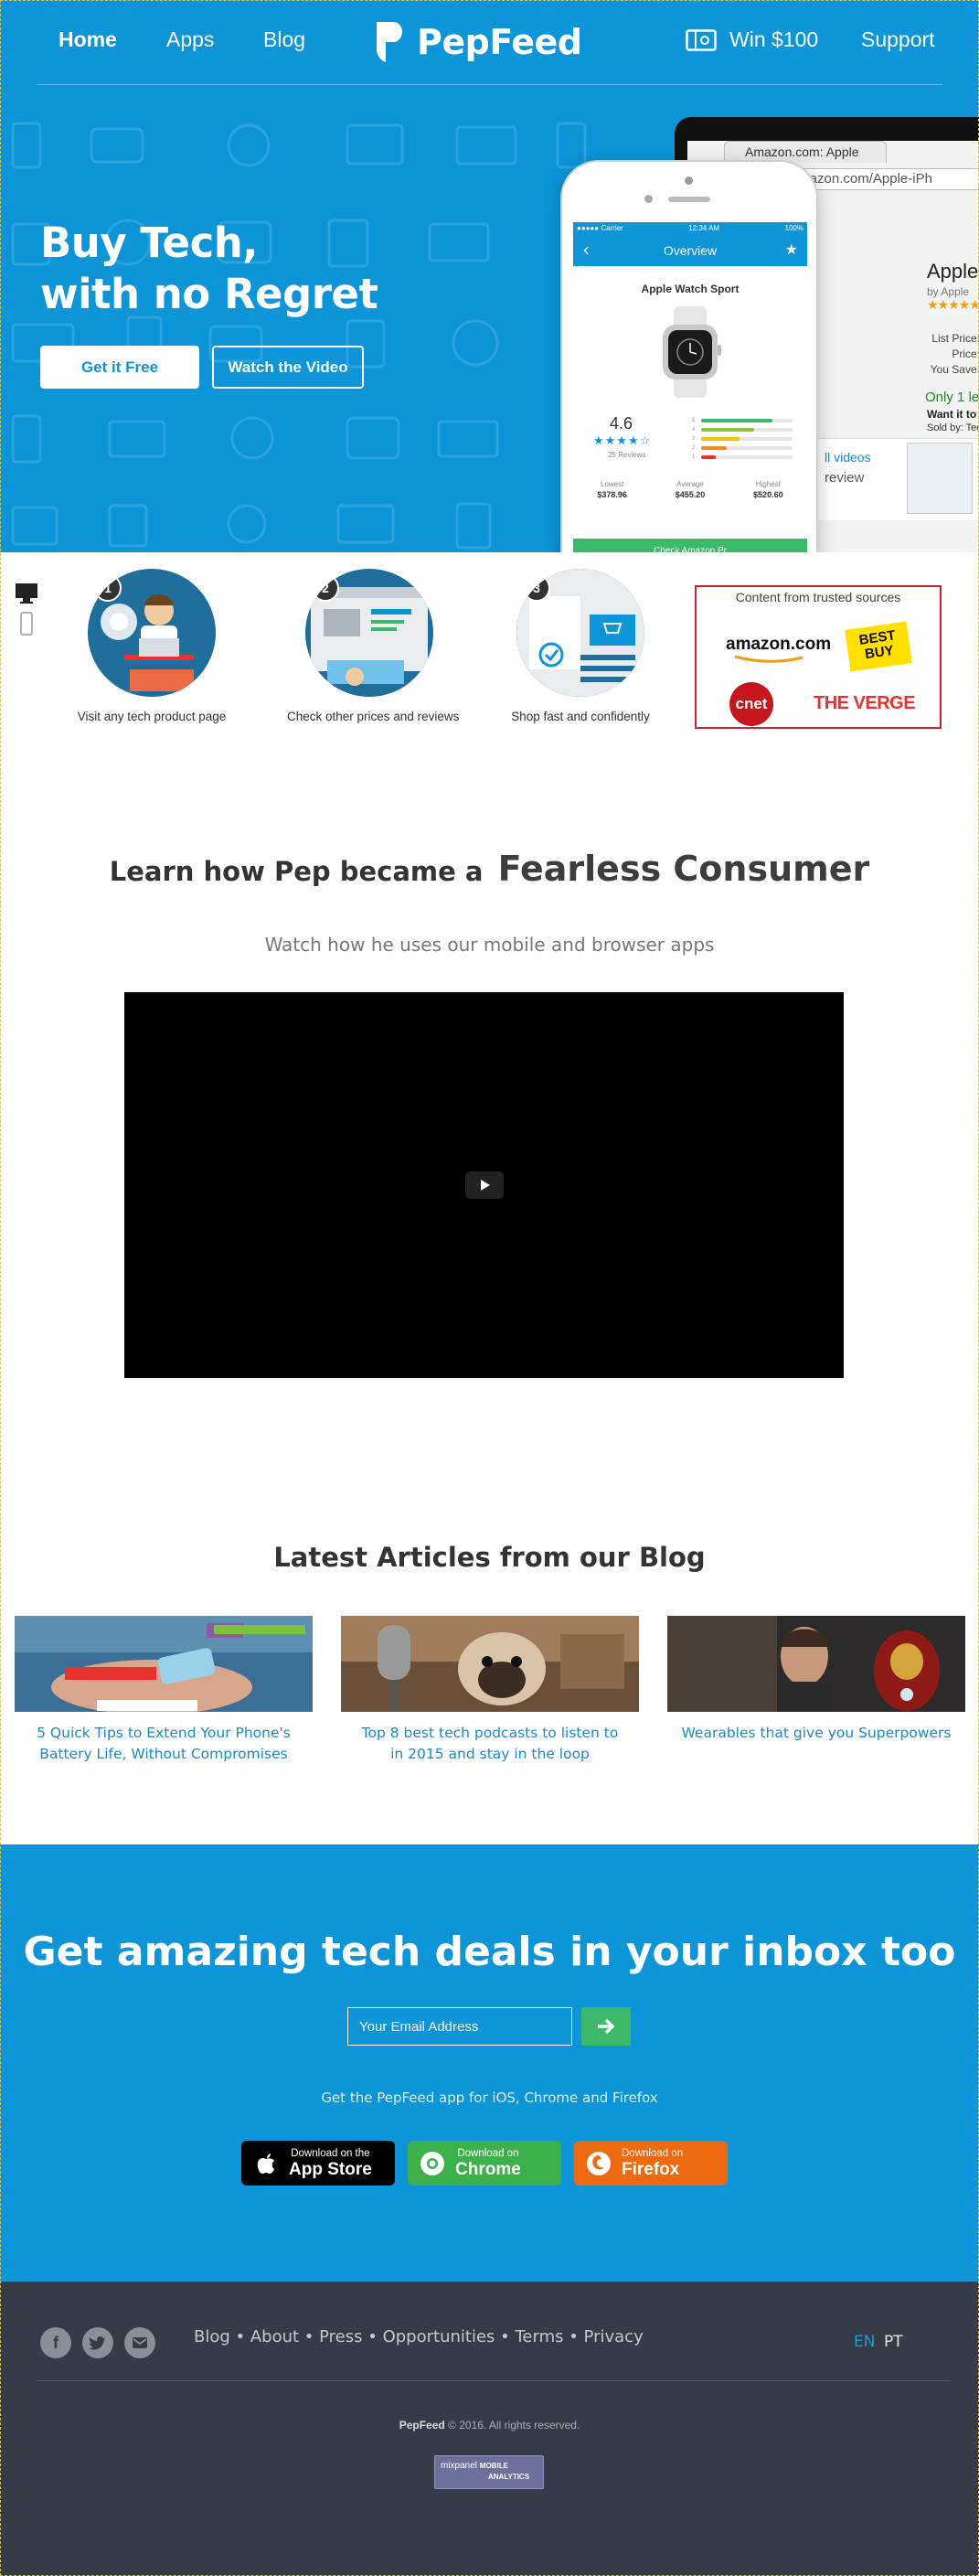 The width and height of the screenshot is (979, 2576). Describe the element at coordinates (879, 652) in the screenshot. I see `bestbuy-line2: BUY` at that location.